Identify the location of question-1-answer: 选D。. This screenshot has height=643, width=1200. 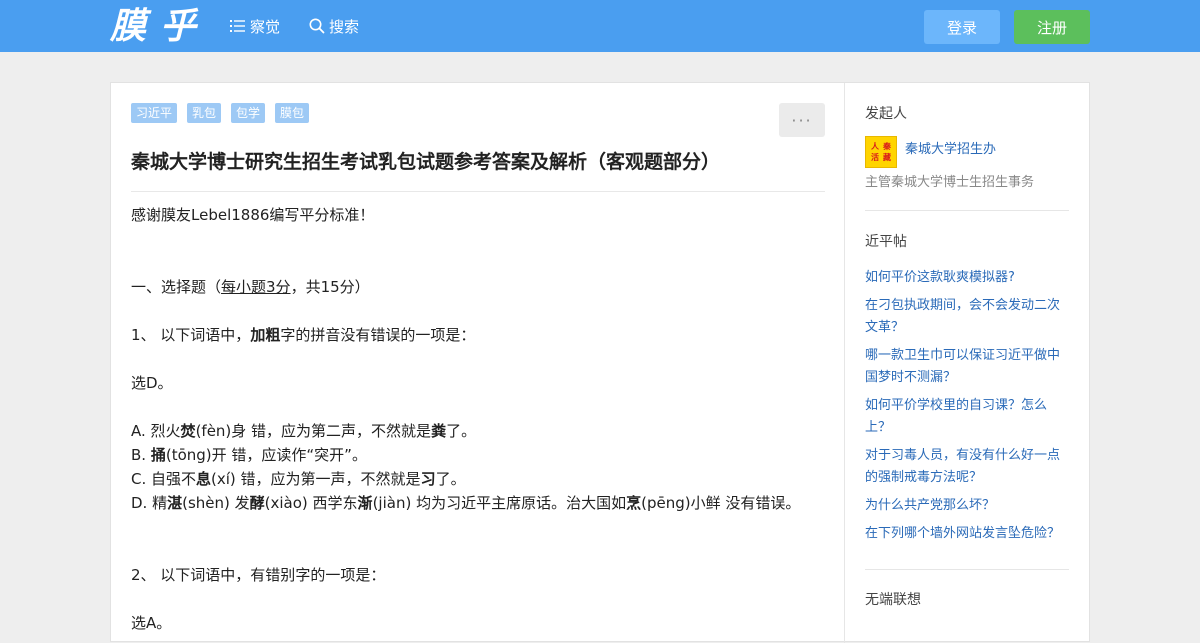
(152, 383).